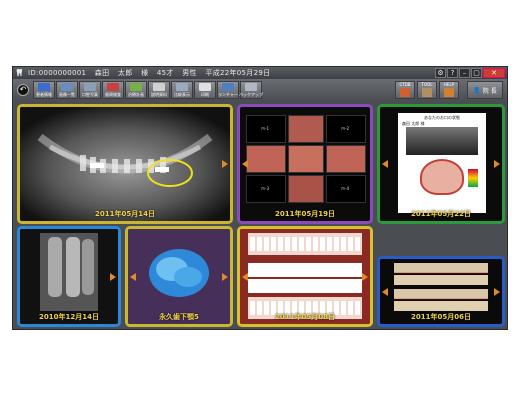 This screenshot has width=520, height=400. What do you see at coordinates (477, 90) in the screenshot?
I see `user-icon: 👤` at bounding box center [477, 90].